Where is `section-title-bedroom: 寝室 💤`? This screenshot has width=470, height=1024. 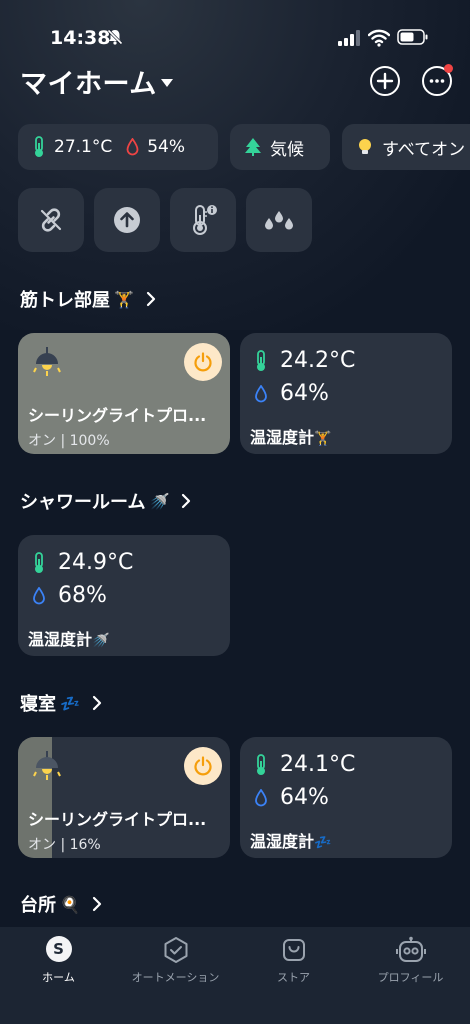 section-title-bedroom: 寝室 💤 is located at coordinates (61, 703).